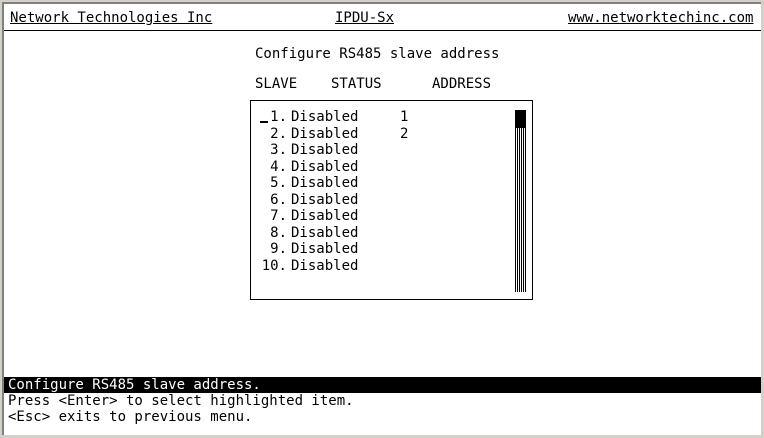 The image size is (764, 438). Describe the element at coordinates (404, 133) in the screenshot. I see `slave-address: 2` at that location.